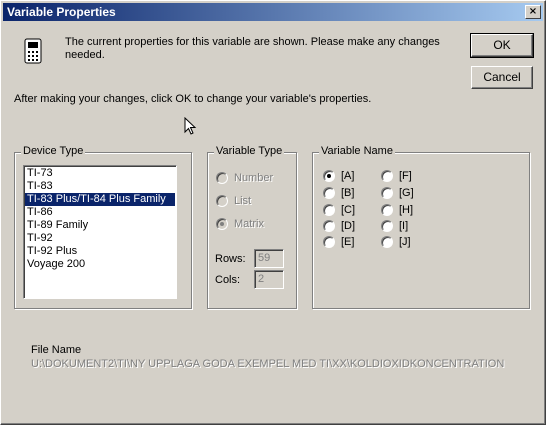  What do you see at coordinates (222, 178) in the screenshot?
I see `var-type-number-radio` at bounding box center [222, 178].